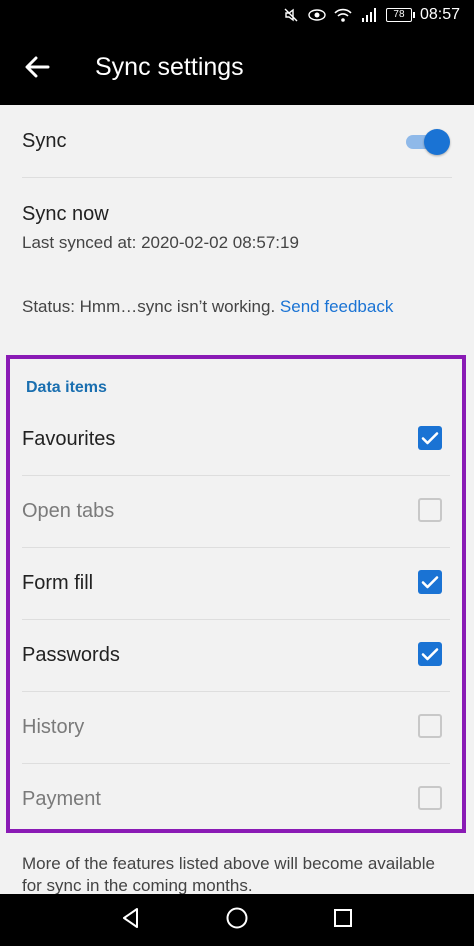 The width and height of the screenshot is (474, 946). Describe the element at coordinates (237, 16) in the screenshot. I see `status-bar: 78 08:57` at that location.